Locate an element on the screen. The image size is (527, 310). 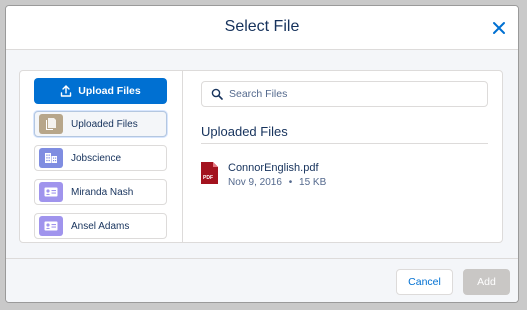
cancel-button: Cancel is located at coordinates (424, 282).